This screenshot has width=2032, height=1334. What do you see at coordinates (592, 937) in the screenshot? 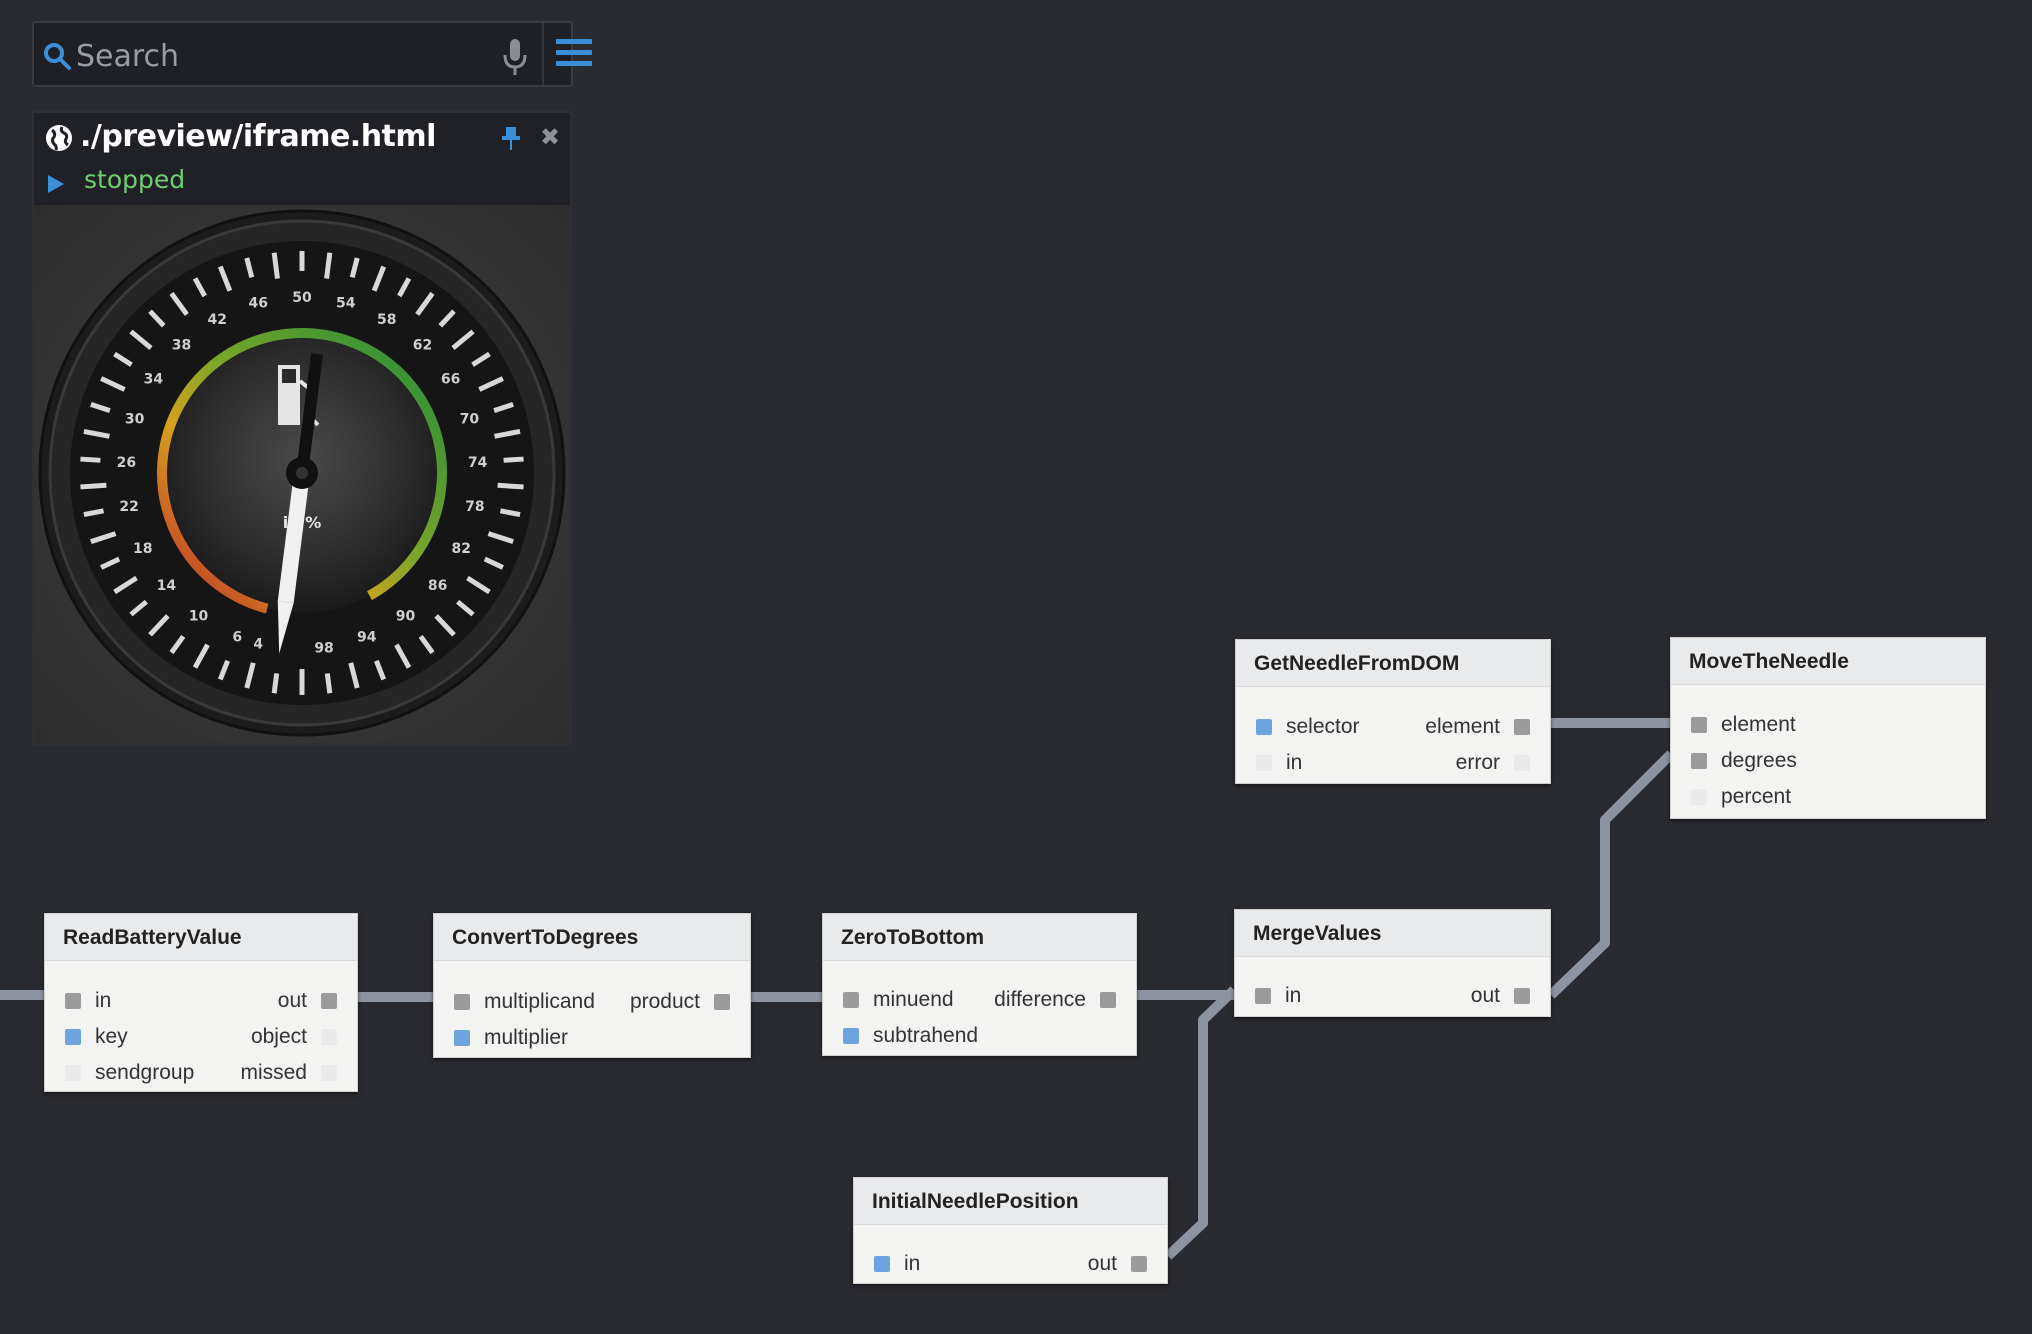
I see `node-title: ConvertToDegrees` at bounding box center [592, 937].